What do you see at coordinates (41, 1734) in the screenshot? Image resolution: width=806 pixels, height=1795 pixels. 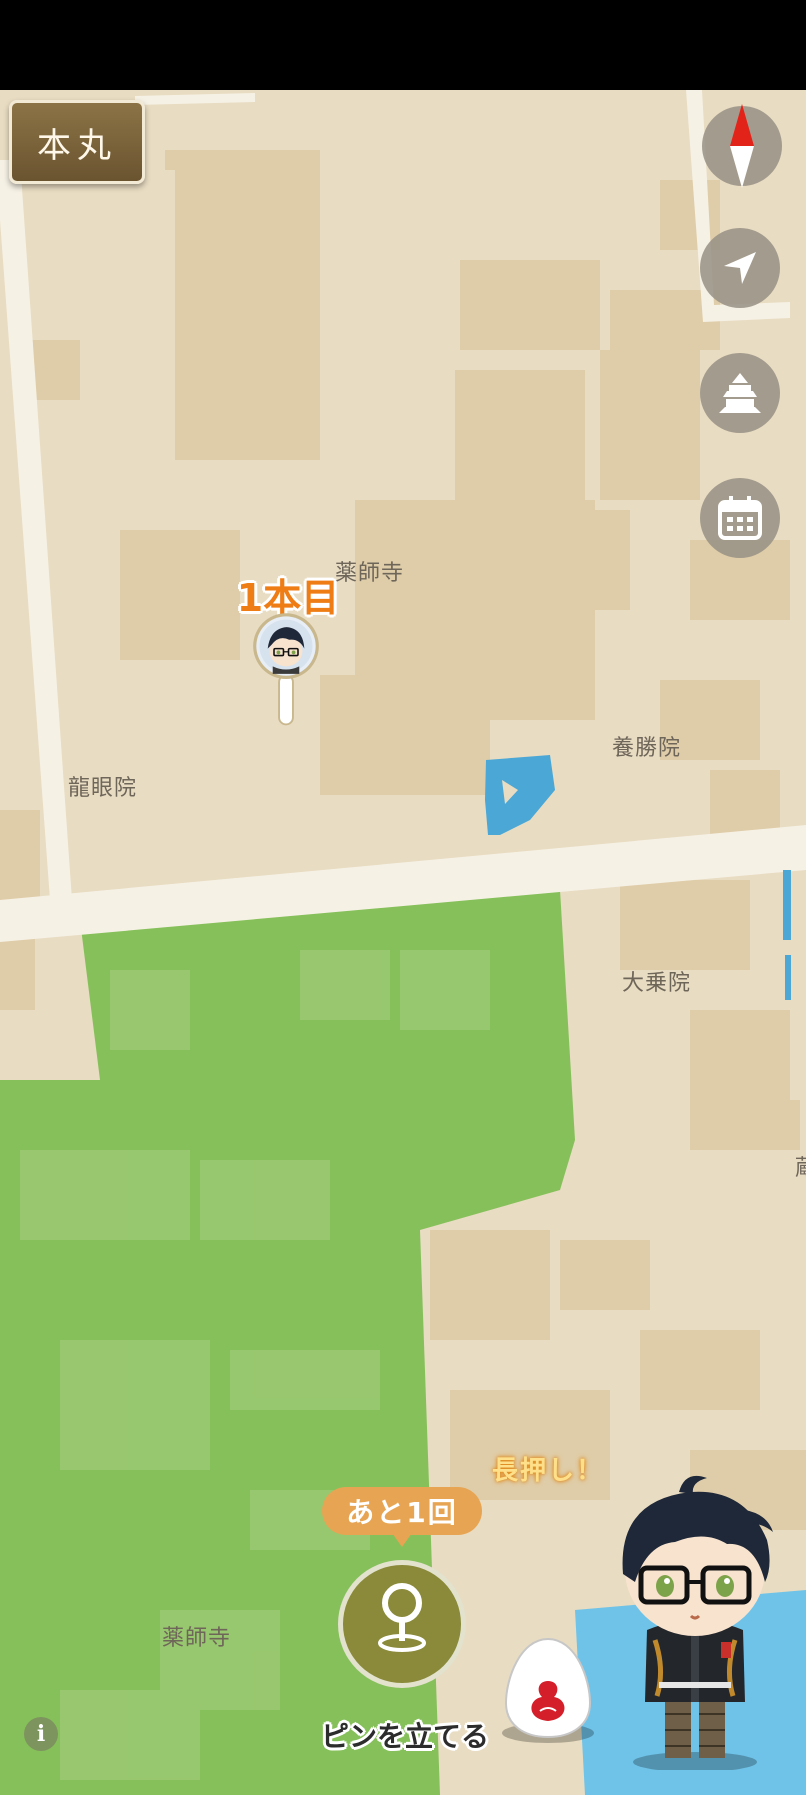 I see `info-button: i` at bounding box center [41, 1734].